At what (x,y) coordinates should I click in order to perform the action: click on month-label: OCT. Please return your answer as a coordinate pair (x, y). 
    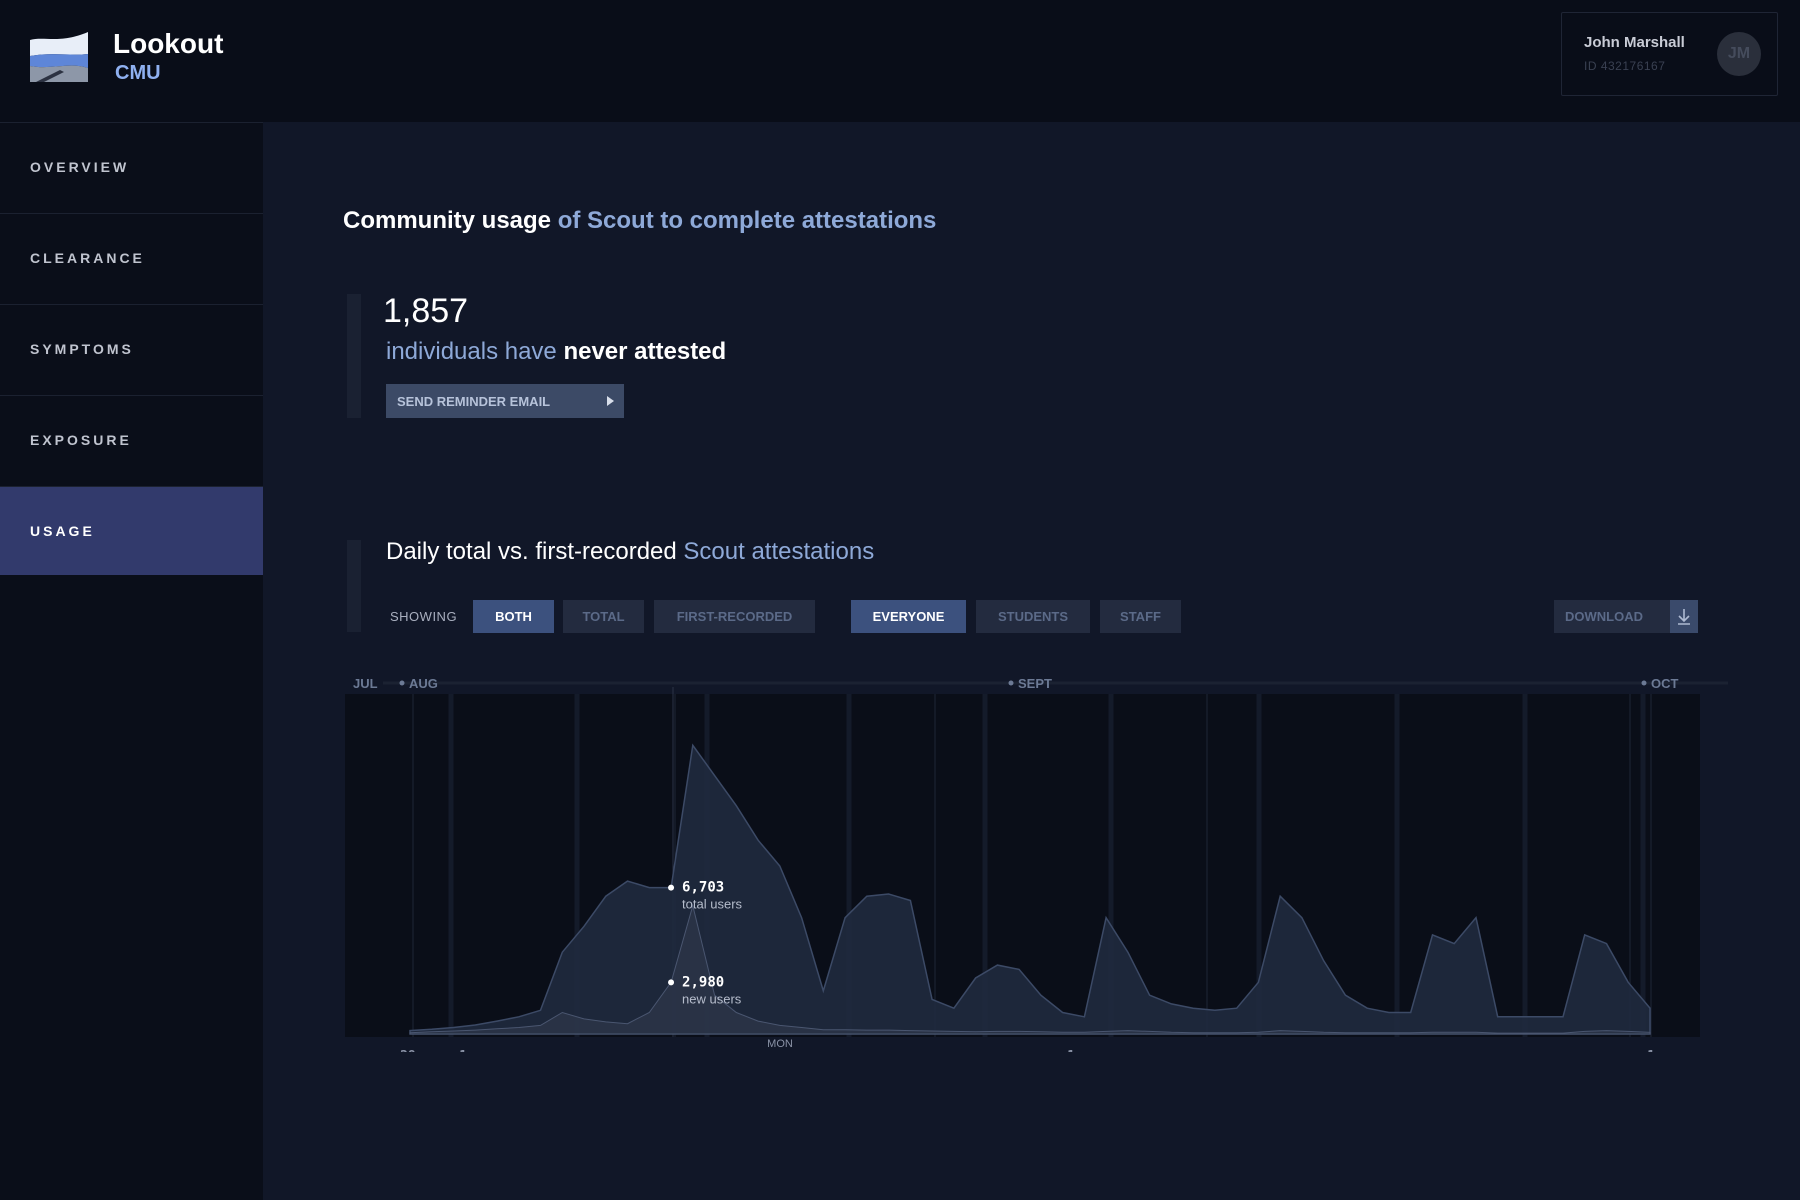
    Looking at the image, I should click on (1665, 683).